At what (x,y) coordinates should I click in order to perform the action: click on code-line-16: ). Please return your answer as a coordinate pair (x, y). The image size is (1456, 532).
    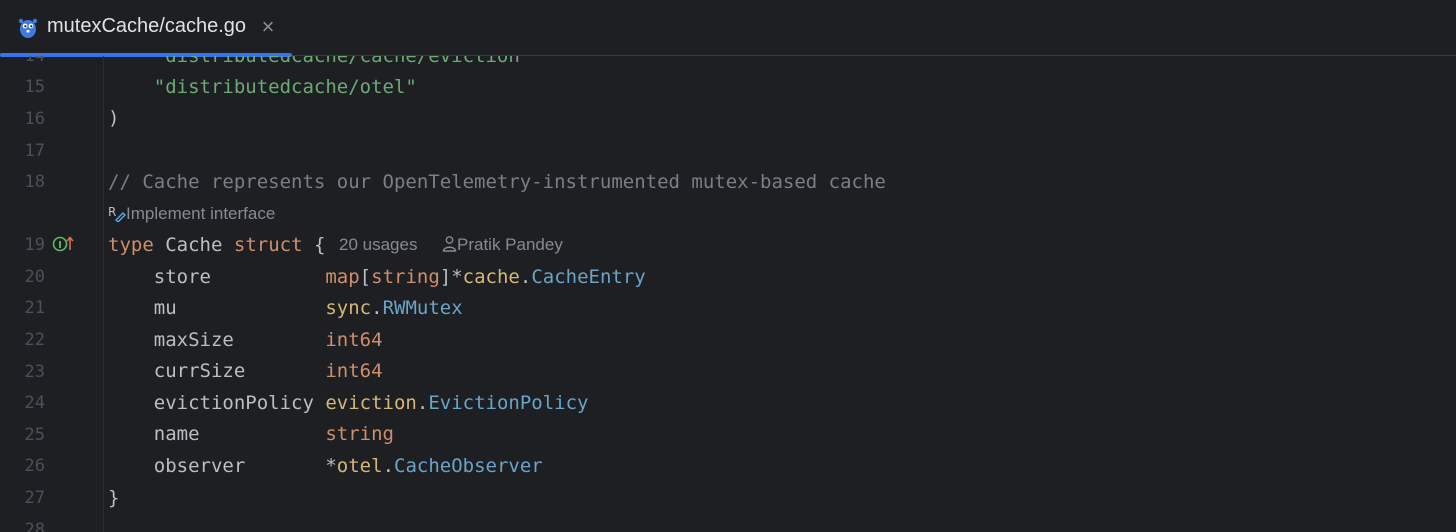
    Looking at the image, I should click on (114, 118).